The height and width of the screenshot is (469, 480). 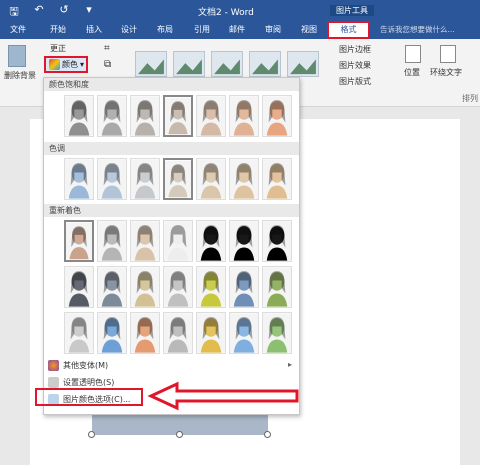 What do you see at coordinates (89, 397) in the screenshot?
I see `highlight-box` at bounding box center [89, 397].